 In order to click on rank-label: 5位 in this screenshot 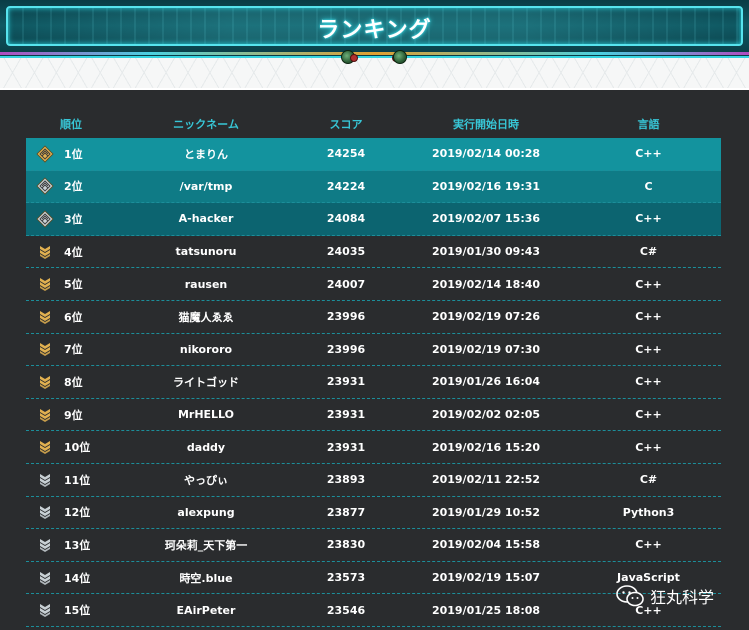, I will do `click(73, 285)`.